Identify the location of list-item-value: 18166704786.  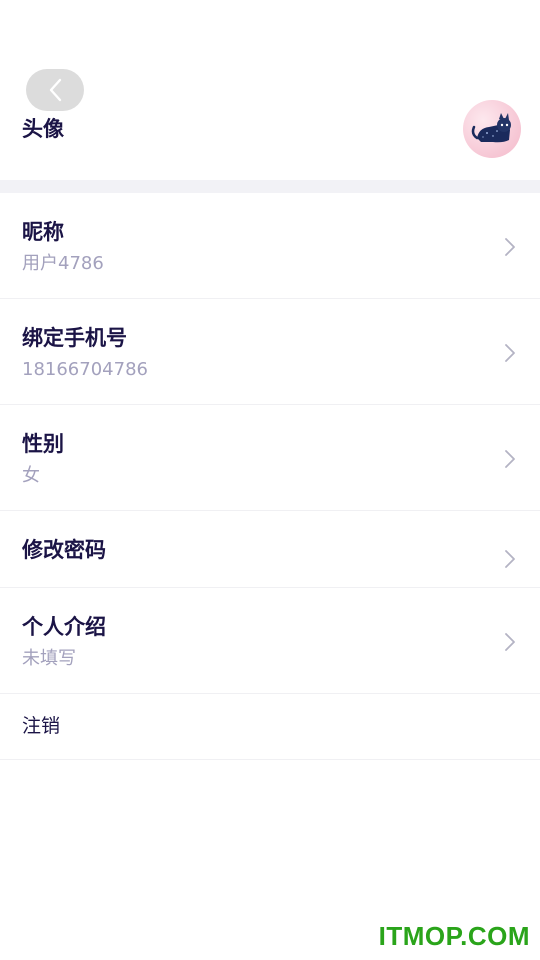
(85, 369).